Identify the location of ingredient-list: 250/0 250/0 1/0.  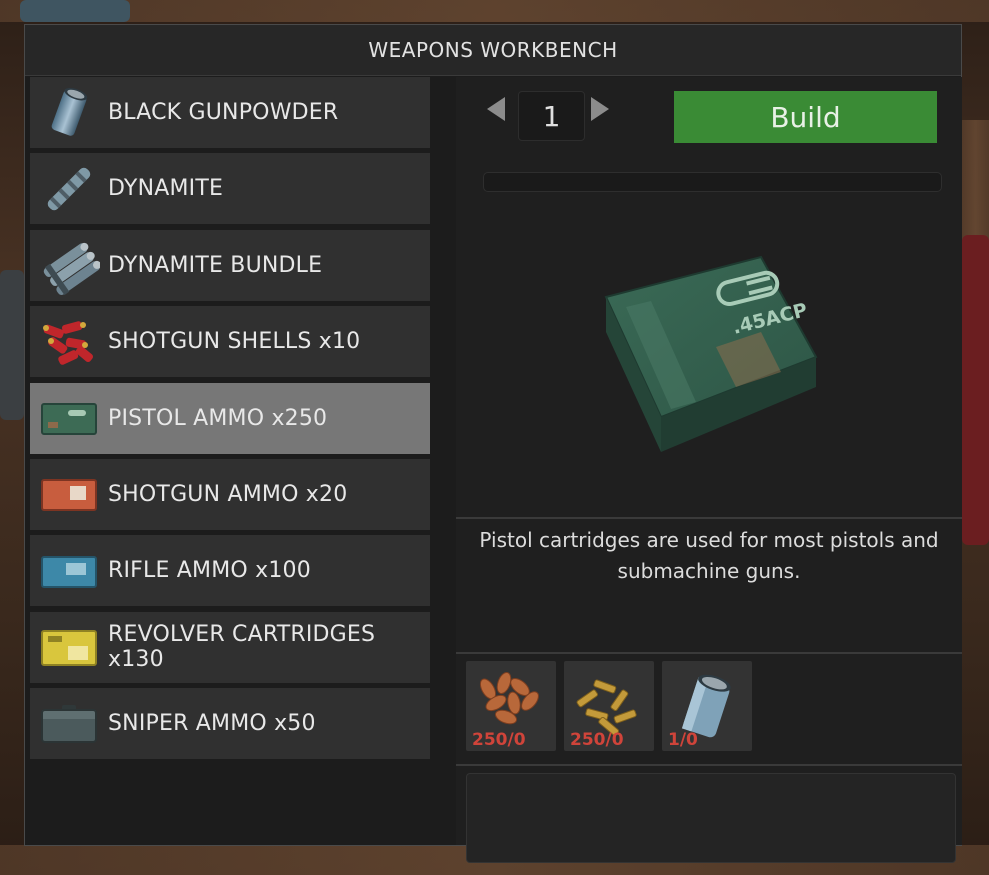
(609, 706).